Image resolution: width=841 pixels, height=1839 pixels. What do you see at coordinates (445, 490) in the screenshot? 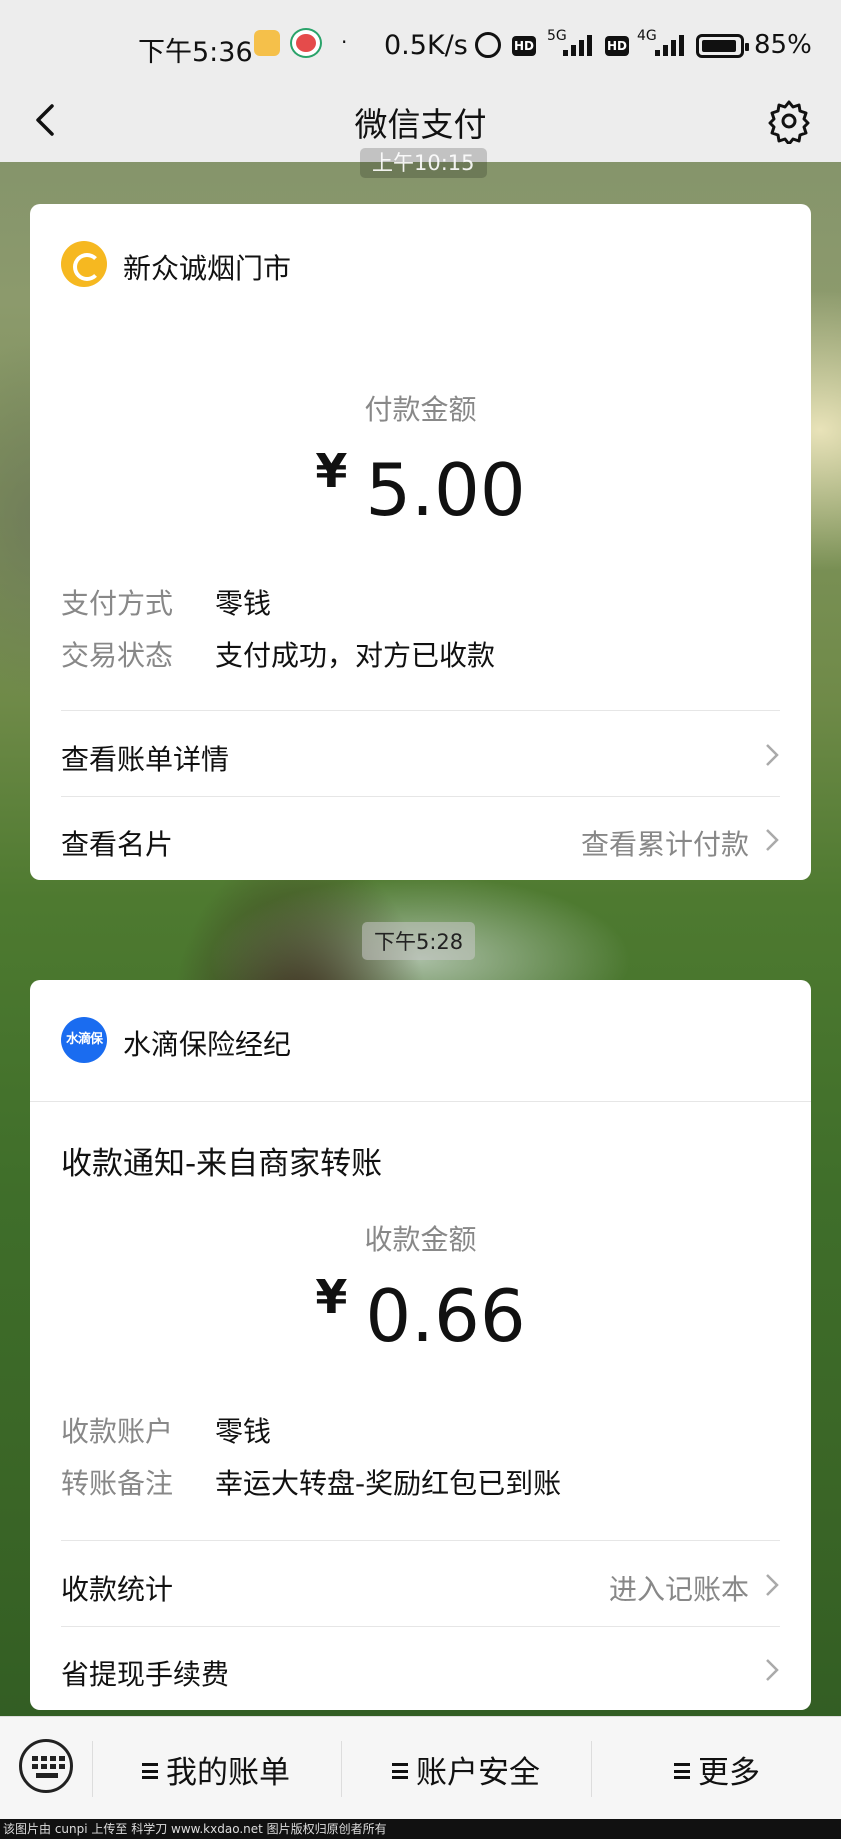
I see `amount-number: 5.00` at bounding box center [445, 490].